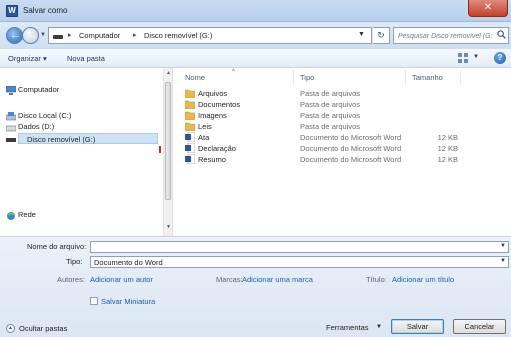 The image size is (511, 337). Describe the element at coordinates (277, 279) in the screenshot. I see `add-tag-link: Adicionar uma marca` at that location.